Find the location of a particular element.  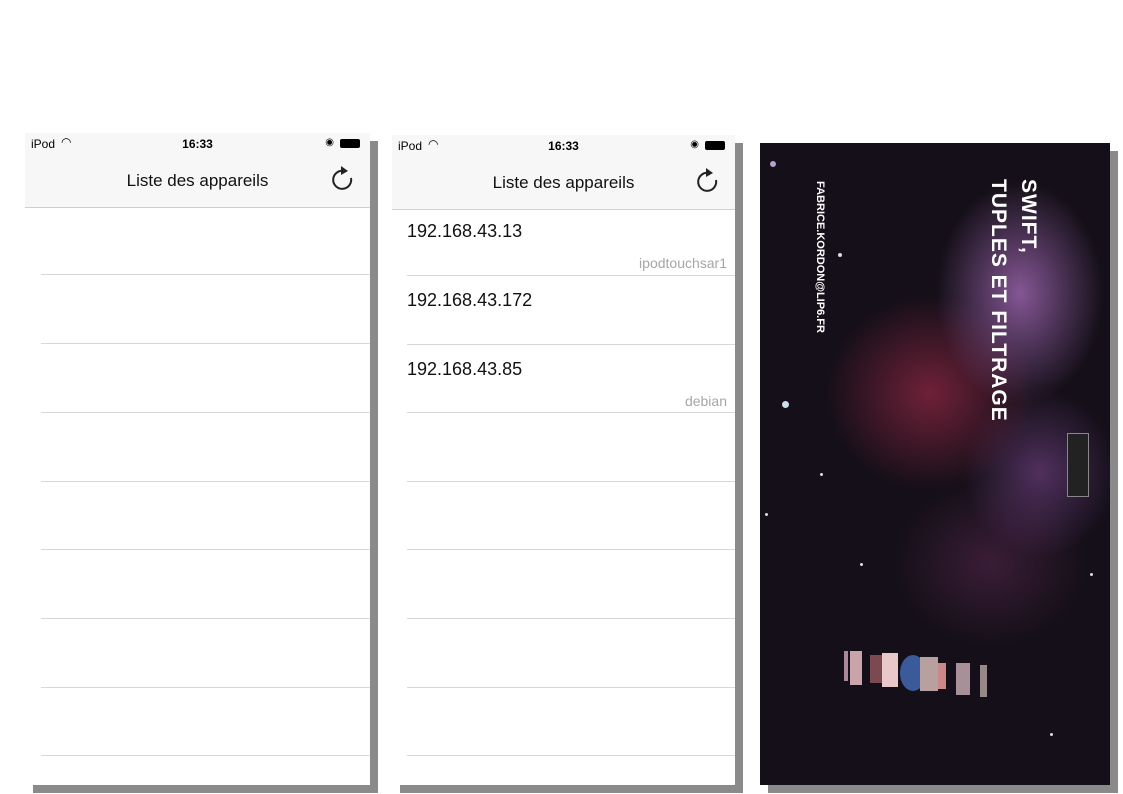

satellite-illustration is located at coordinates (920, 670).